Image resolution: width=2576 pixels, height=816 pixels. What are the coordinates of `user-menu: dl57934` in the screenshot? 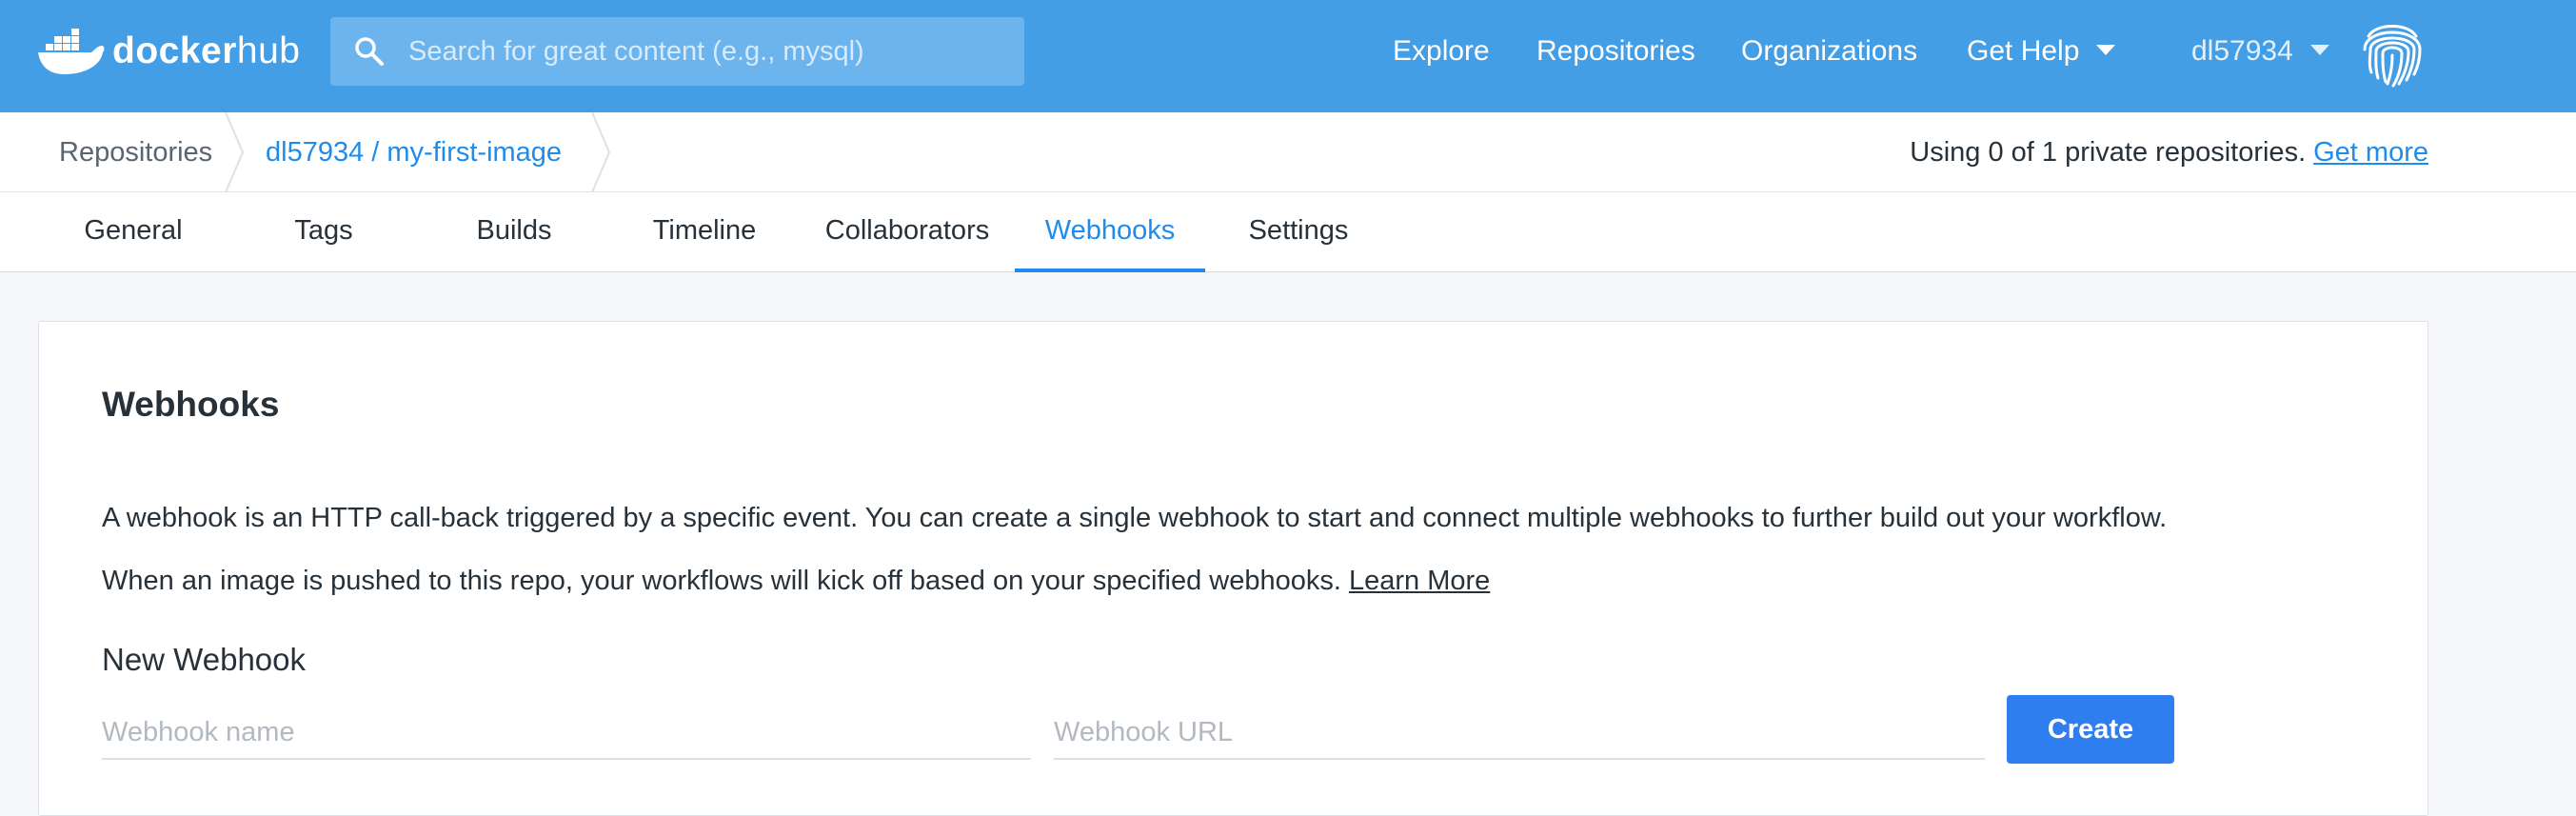 It's located at (2260, 52).